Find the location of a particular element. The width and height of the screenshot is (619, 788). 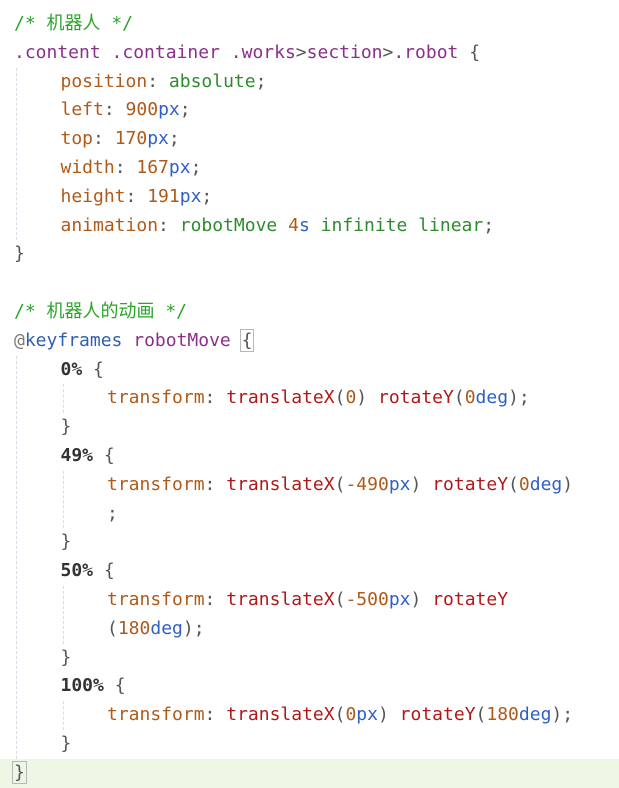

code-line-content: @keyframes robotMove { is located at coordinates (134, 341).